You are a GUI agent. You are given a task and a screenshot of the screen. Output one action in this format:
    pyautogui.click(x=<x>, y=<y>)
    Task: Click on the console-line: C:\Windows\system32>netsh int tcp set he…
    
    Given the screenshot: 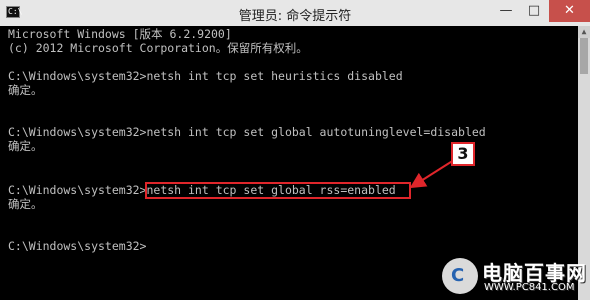 What is the action you would take?
    pyautogui.click(x=205, y=76)
    